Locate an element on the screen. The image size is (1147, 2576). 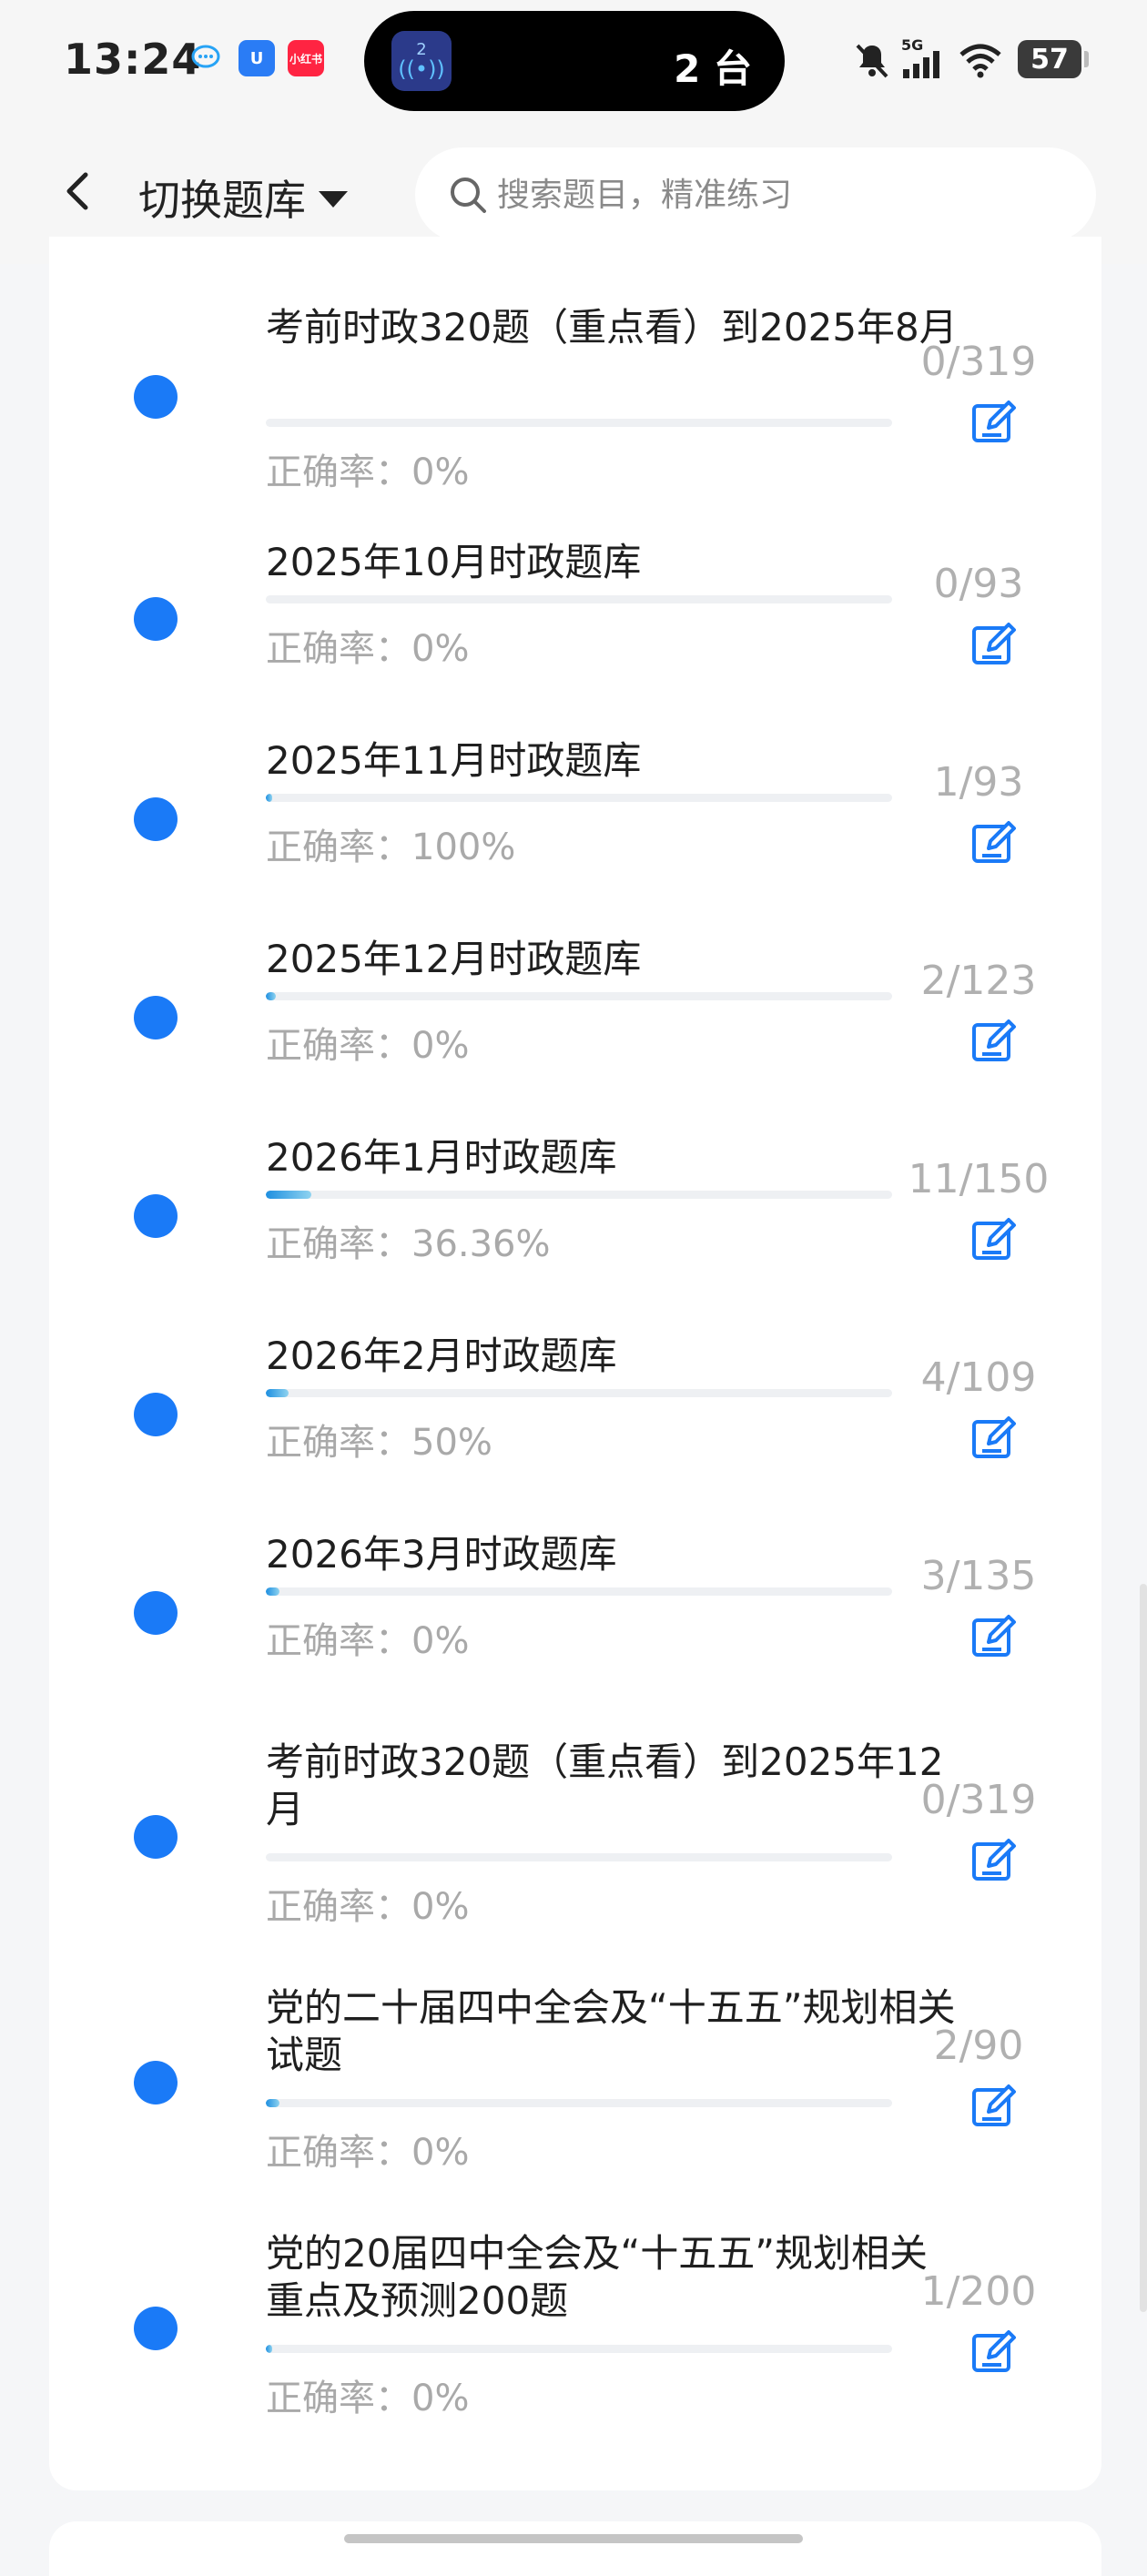
list-item: 2025年10月时政题库 正确率：0% 0/93 is located at coordinates (575, 601).